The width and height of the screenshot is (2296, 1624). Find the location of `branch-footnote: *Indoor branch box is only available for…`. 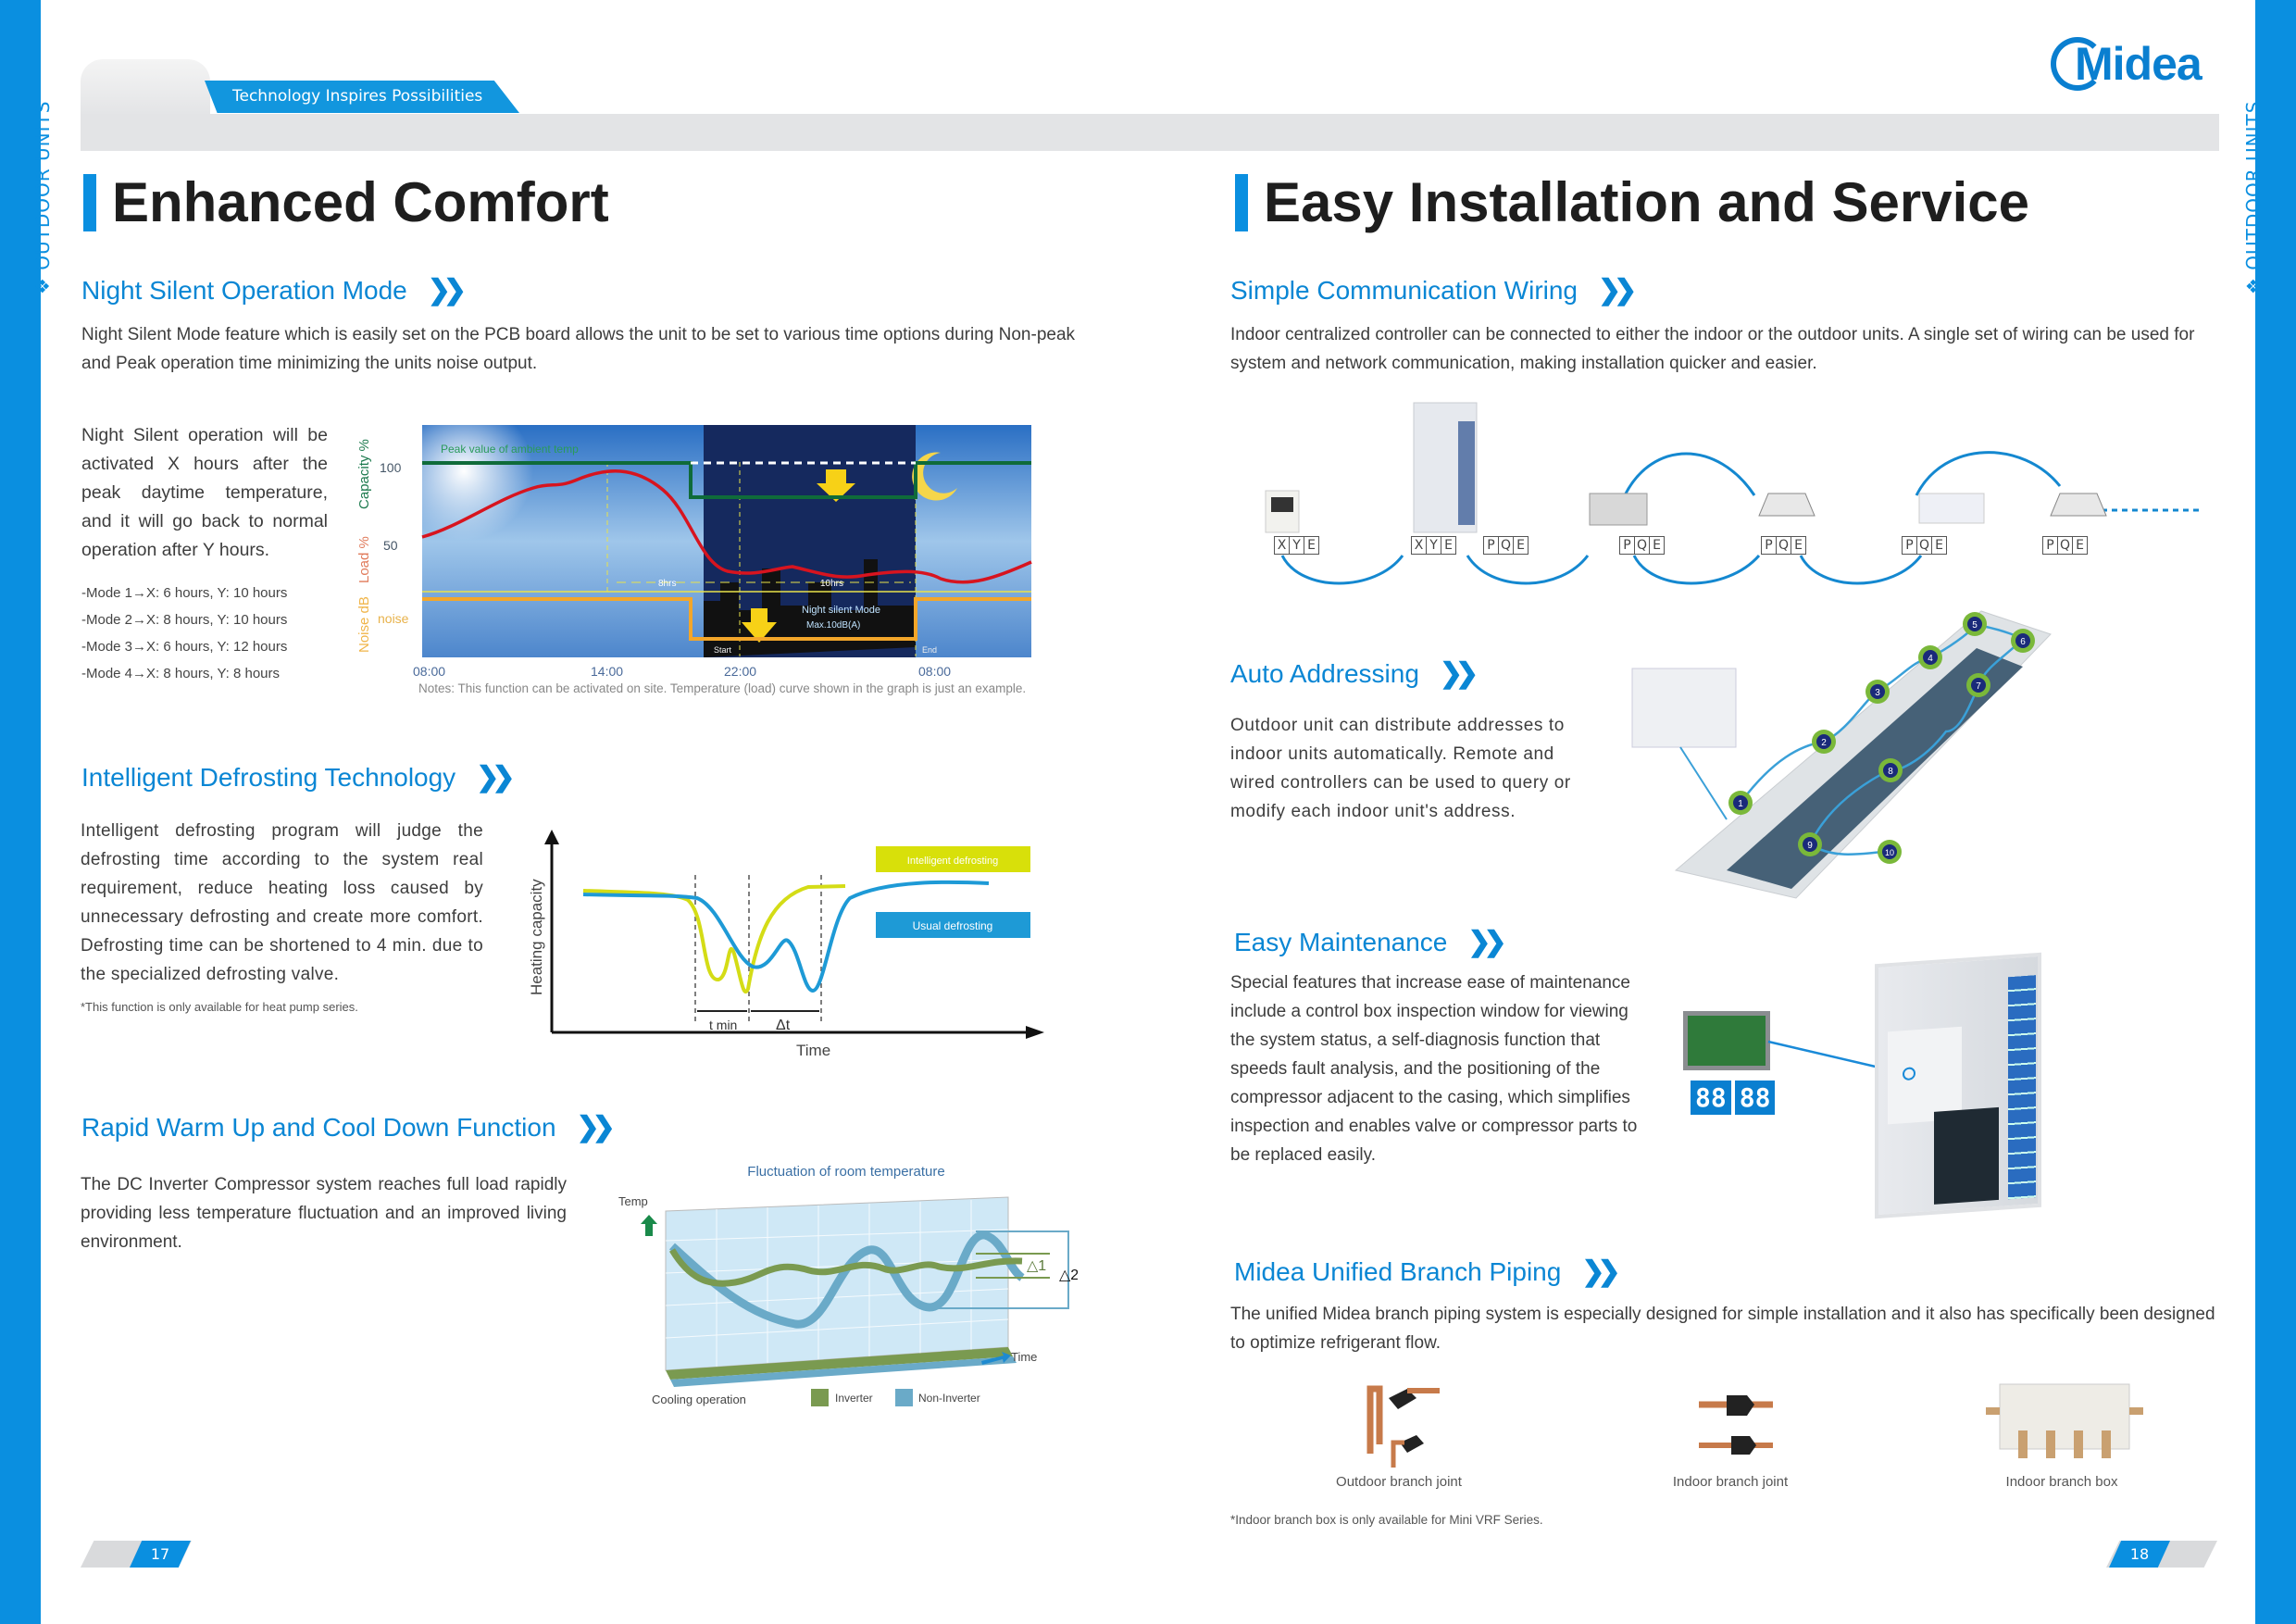

branch-footnote: *Indoor branch box is only available for… is located at coordinates (1386, 1520).